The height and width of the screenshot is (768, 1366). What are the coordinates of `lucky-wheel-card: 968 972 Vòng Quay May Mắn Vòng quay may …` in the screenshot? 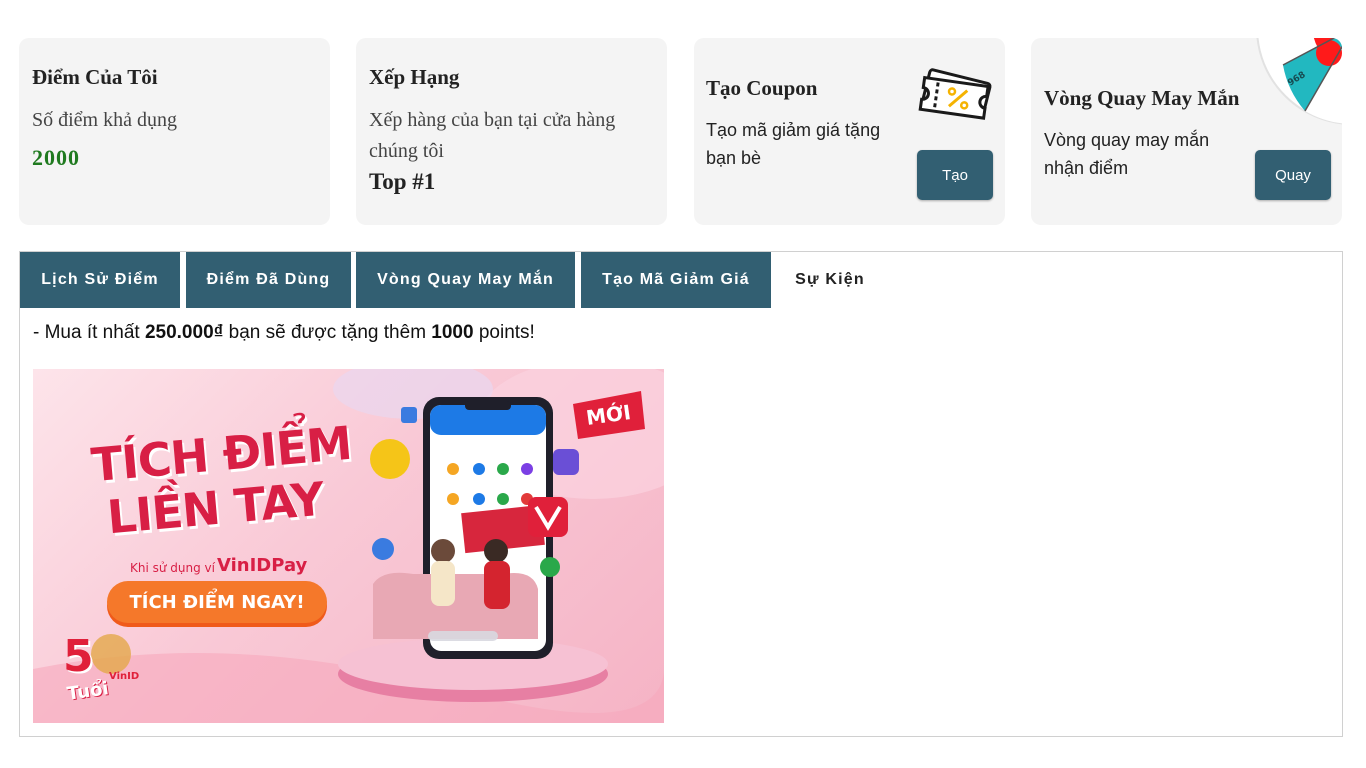 It's located at (1186, 131).